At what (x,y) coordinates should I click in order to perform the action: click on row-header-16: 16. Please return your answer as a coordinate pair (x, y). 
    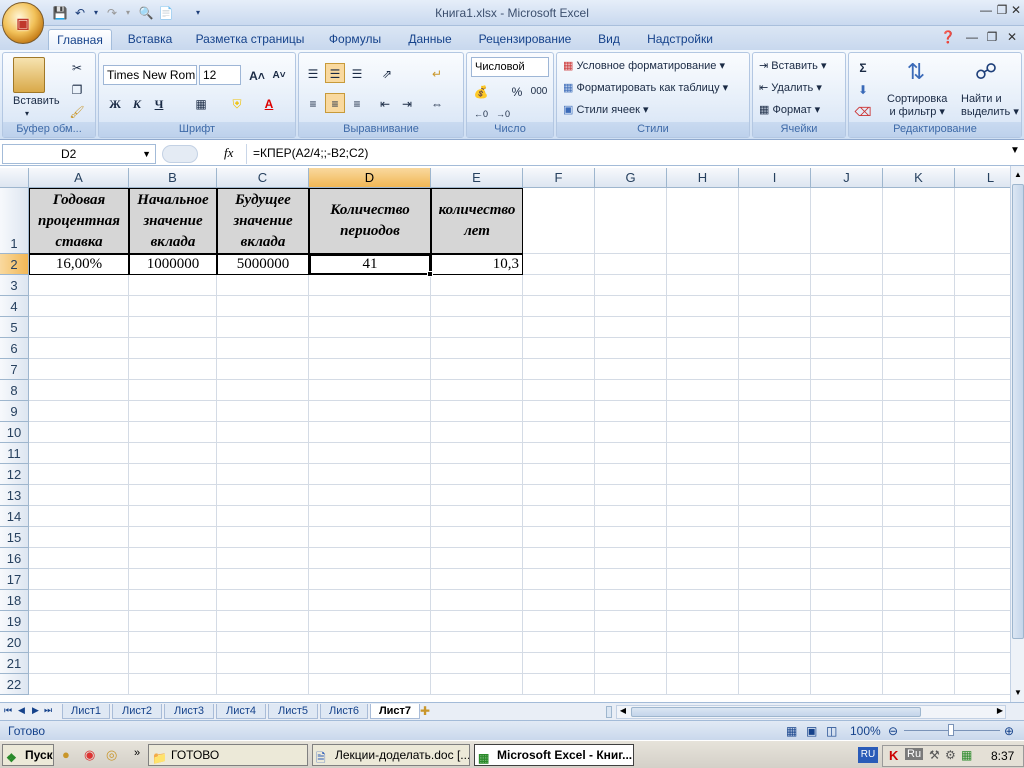
    Looking at the image, I should click on (14, 558).